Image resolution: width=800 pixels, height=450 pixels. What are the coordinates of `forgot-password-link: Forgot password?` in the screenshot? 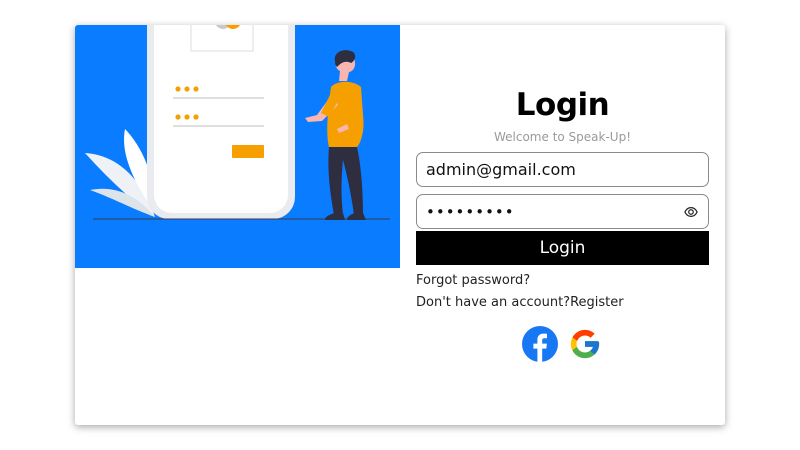 It's located at (473, 280).